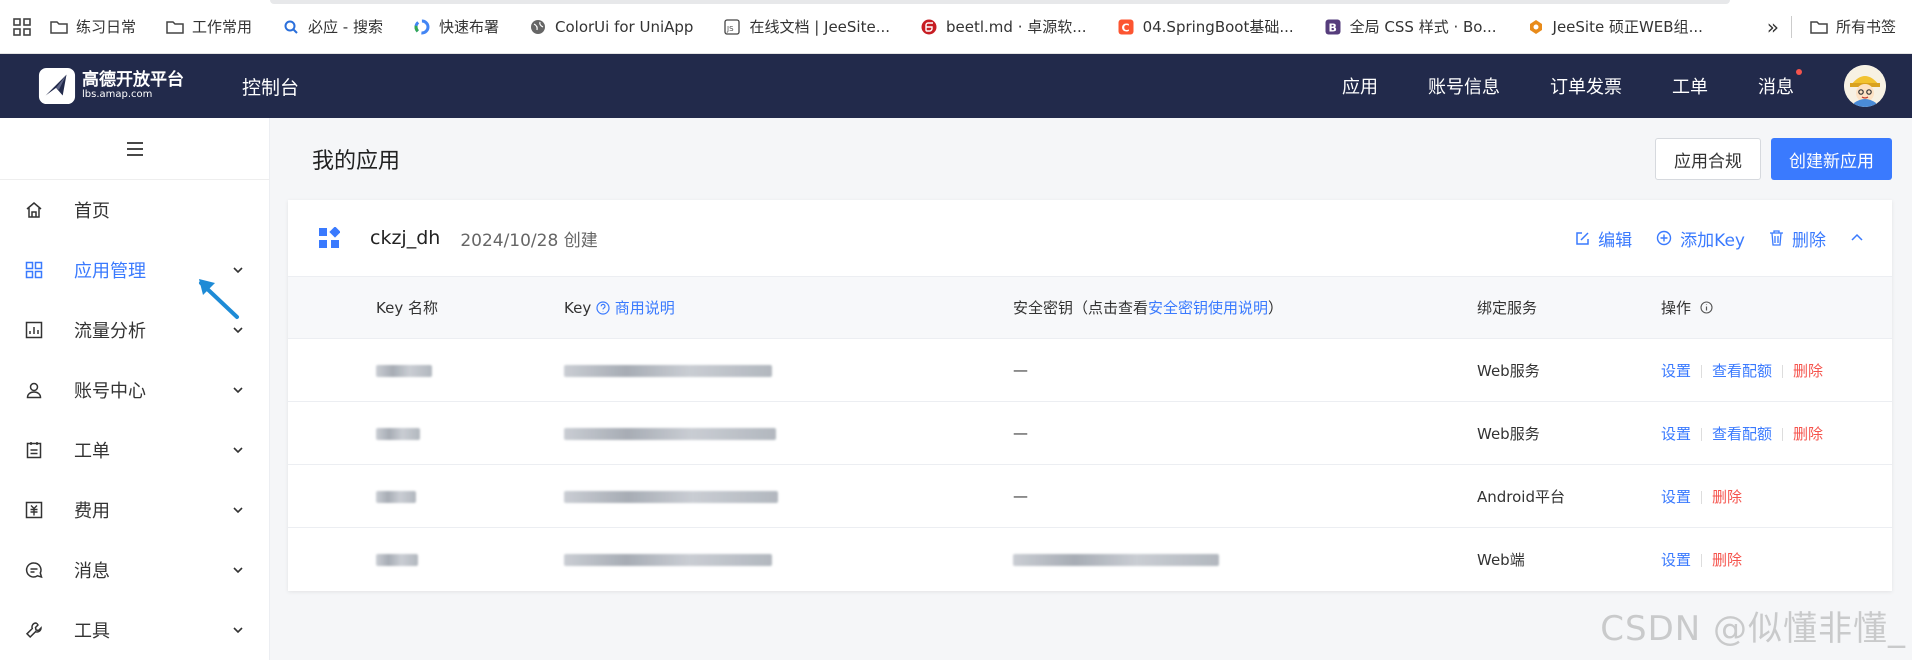 This screenshot has width=1912, height=660. Describe the element at coordinates (529, 240) in the screenshot. I see `app-created-date: 2024/10/28 创建` at that location.